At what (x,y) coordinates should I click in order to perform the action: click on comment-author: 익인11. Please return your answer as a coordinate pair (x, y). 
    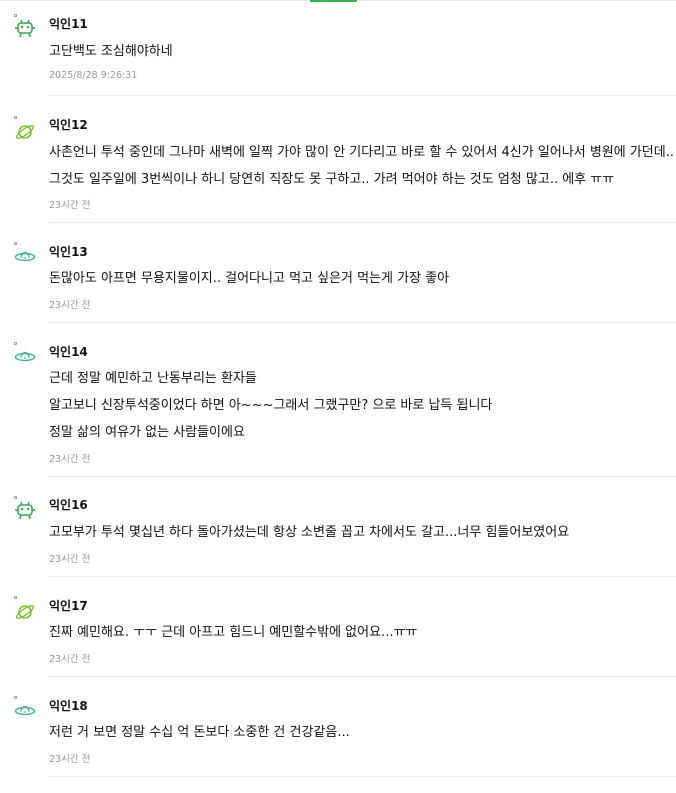
    Looking at the image, I should click on (68, 23).